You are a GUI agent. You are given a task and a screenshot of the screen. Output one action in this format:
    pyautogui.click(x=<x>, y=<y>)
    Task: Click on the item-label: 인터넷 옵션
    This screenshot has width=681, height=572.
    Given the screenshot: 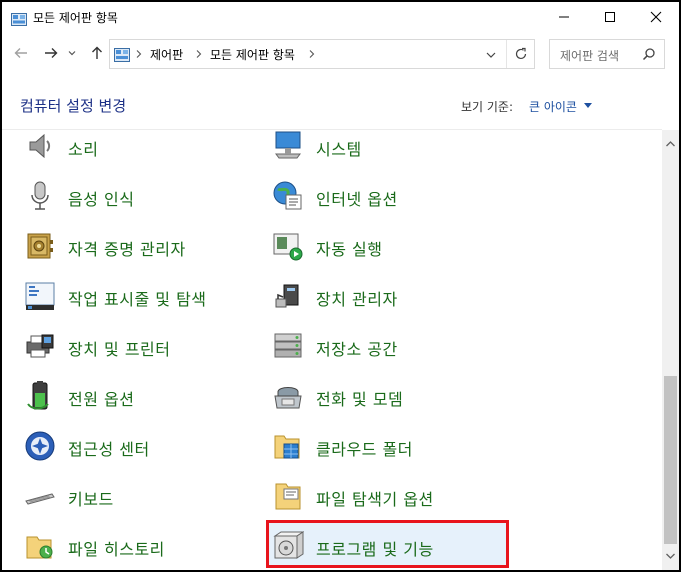 What is the action you would take?
    pyautogui.click(x=357, y=198)
    